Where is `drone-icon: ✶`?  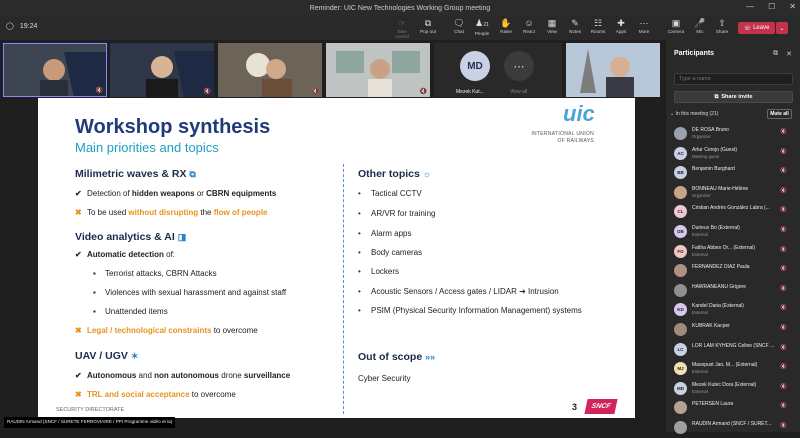
drone-icon: ✶ is located at coordinates (134, 356).